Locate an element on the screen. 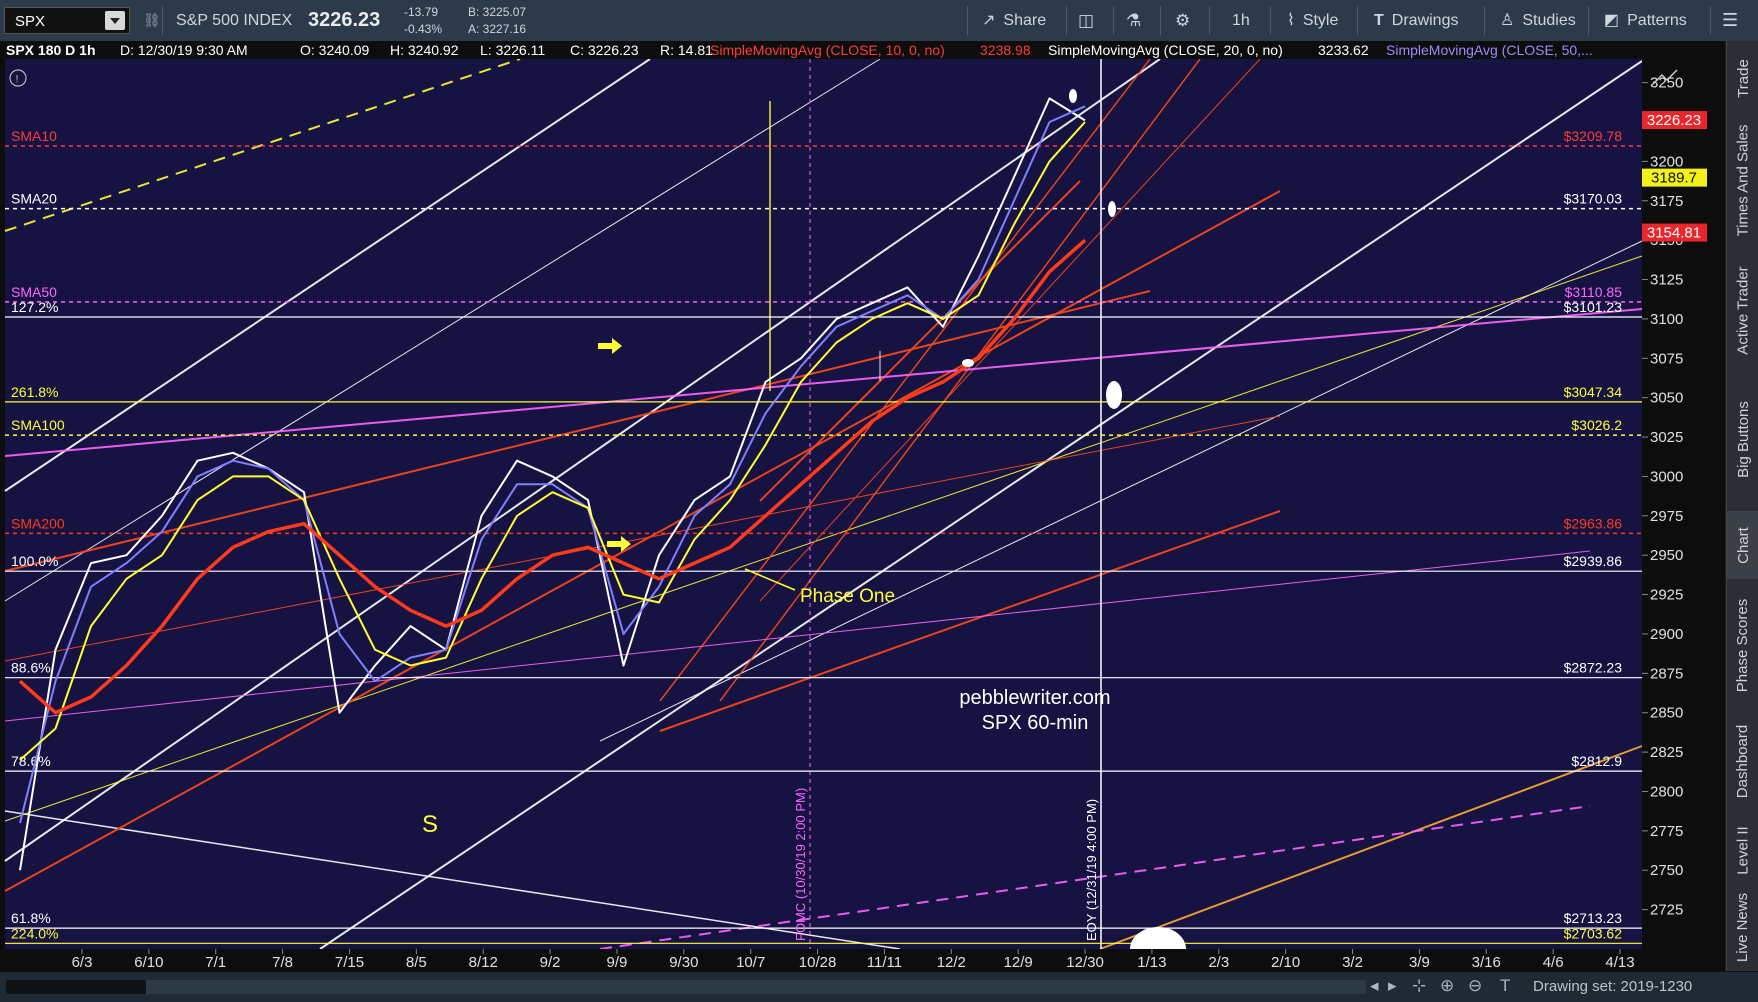 Image resolution: width=1758 pixels, height=1002 pixels. studies-button: ♙ Studies is located at coordinates (1538, 20).